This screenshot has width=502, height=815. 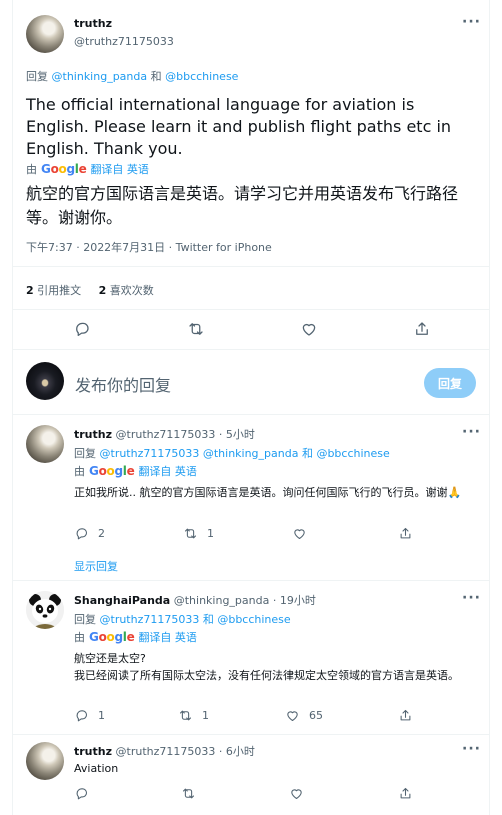 I want to click on reply-count: 2, so click(x=101, y=533).